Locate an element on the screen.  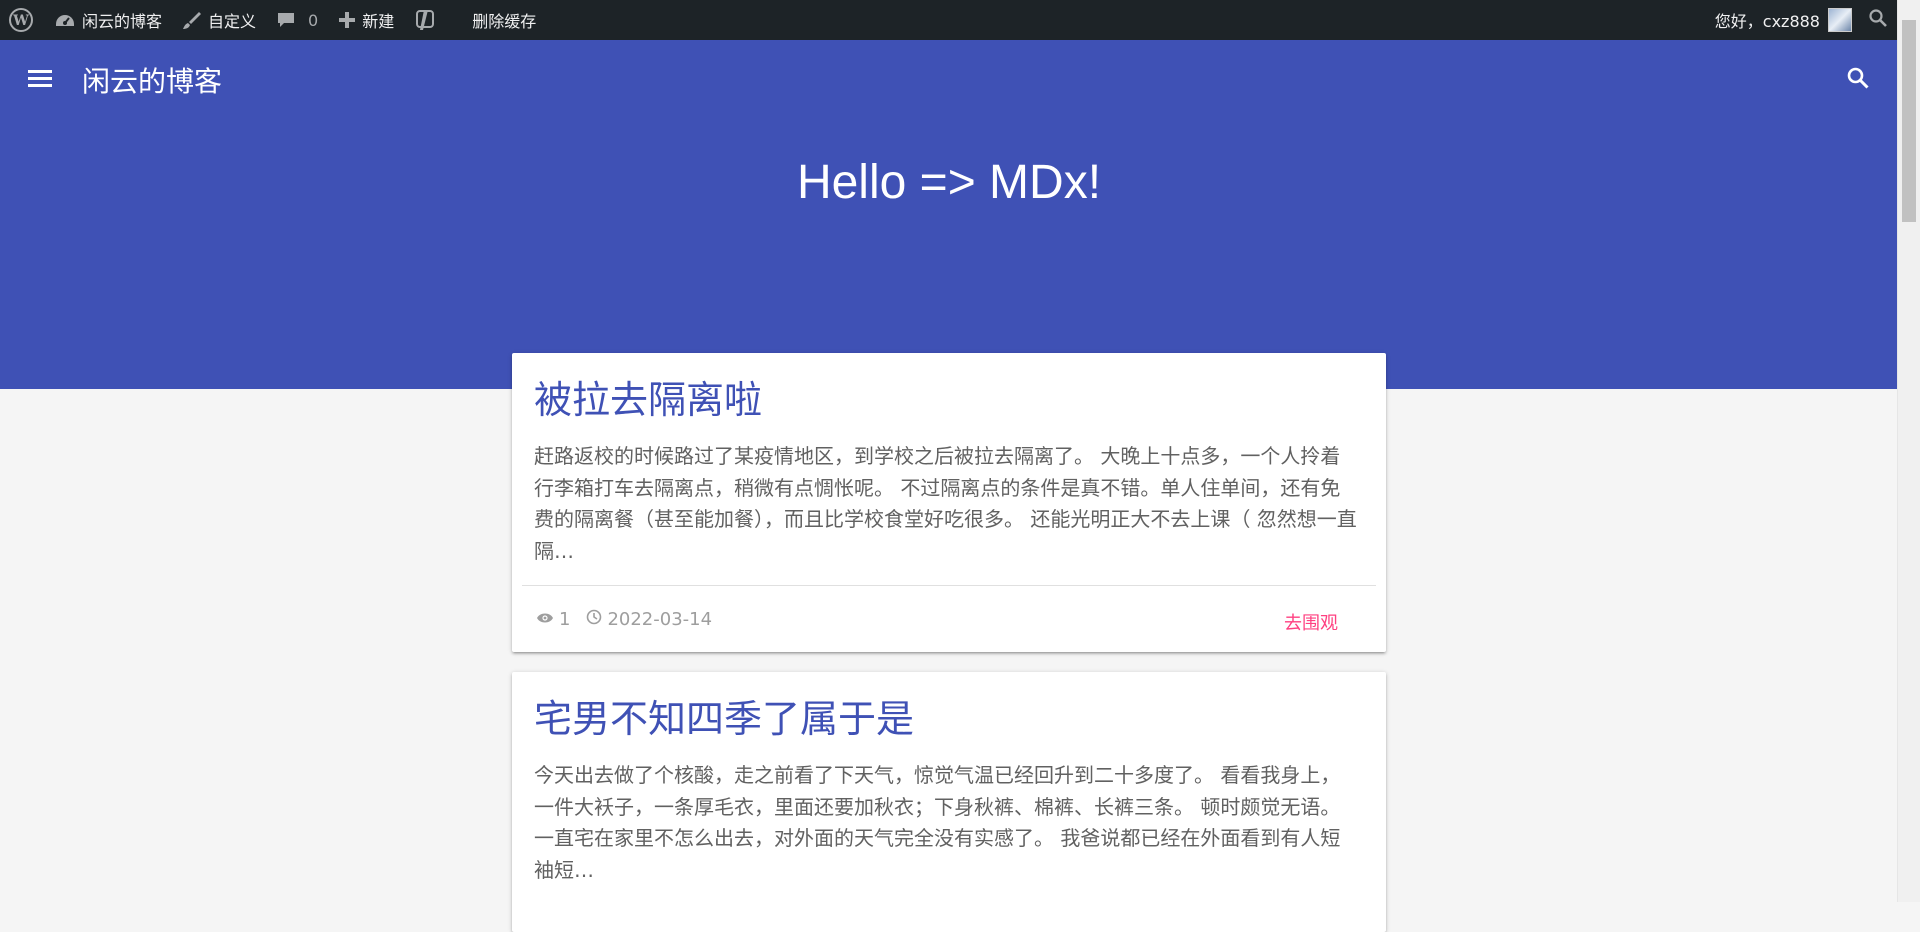
adminbar-new: 新建 is located at coordinates (366, 20).